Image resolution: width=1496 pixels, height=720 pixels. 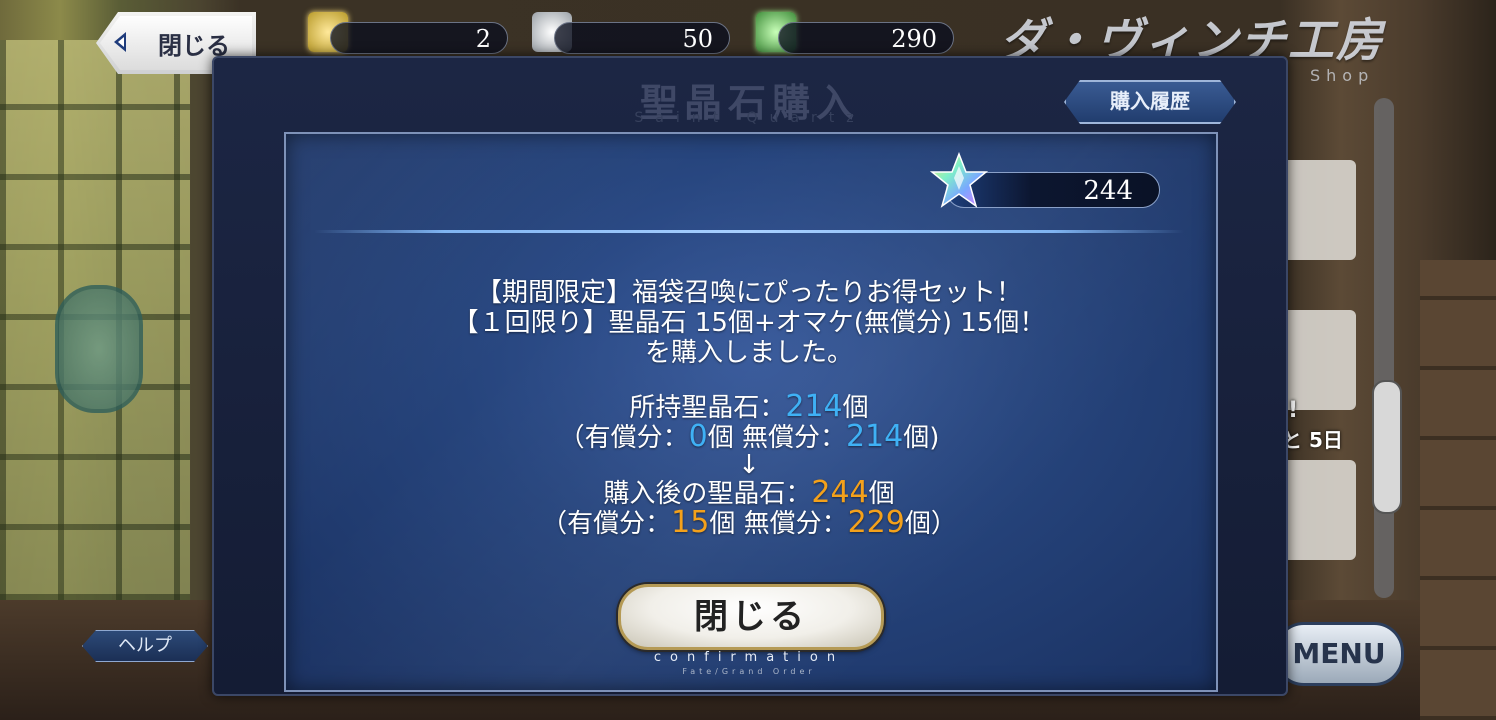 What do you see at coordinates (145, 646) in the screenshot?
I see `help-button: ヘルプ` at bounding box center [145, 646].